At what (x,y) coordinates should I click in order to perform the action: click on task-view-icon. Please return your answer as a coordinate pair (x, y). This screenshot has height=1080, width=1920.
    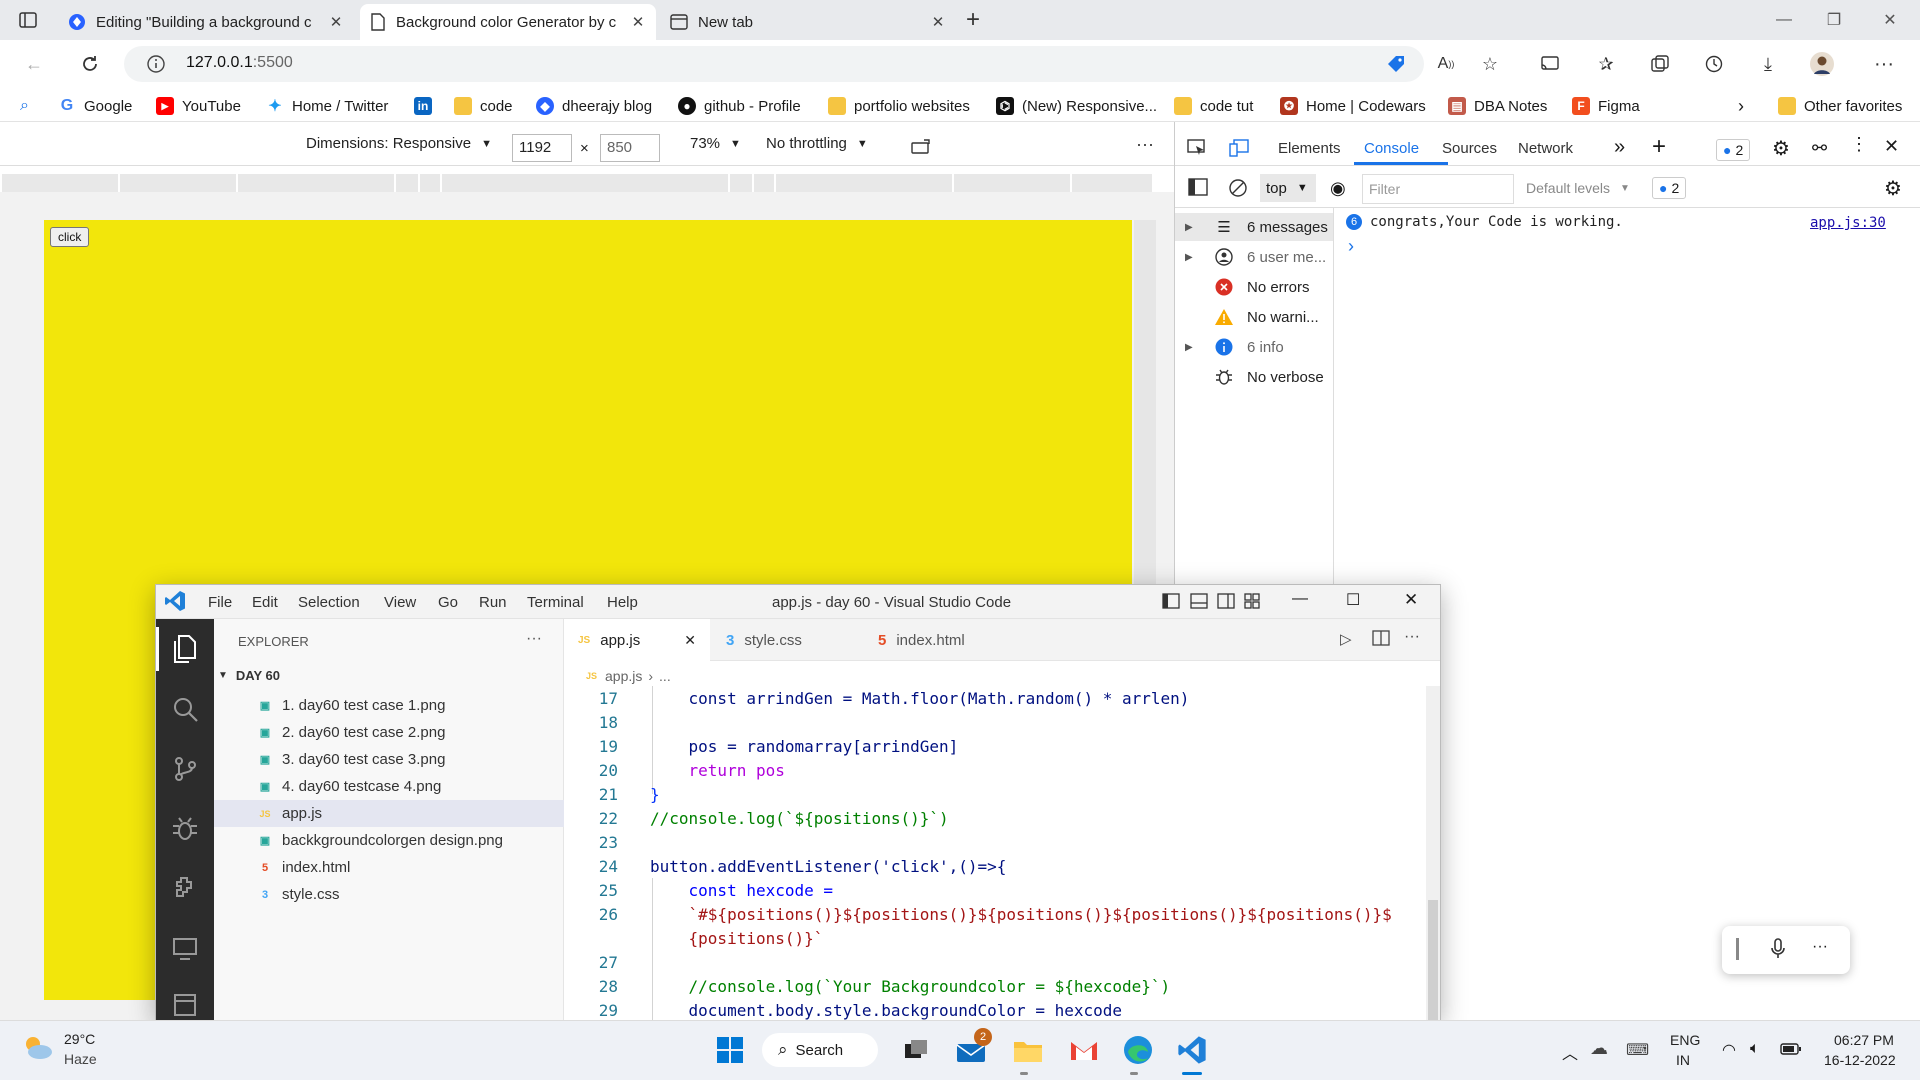
    Looking at the image, I should click on (916, 1050).